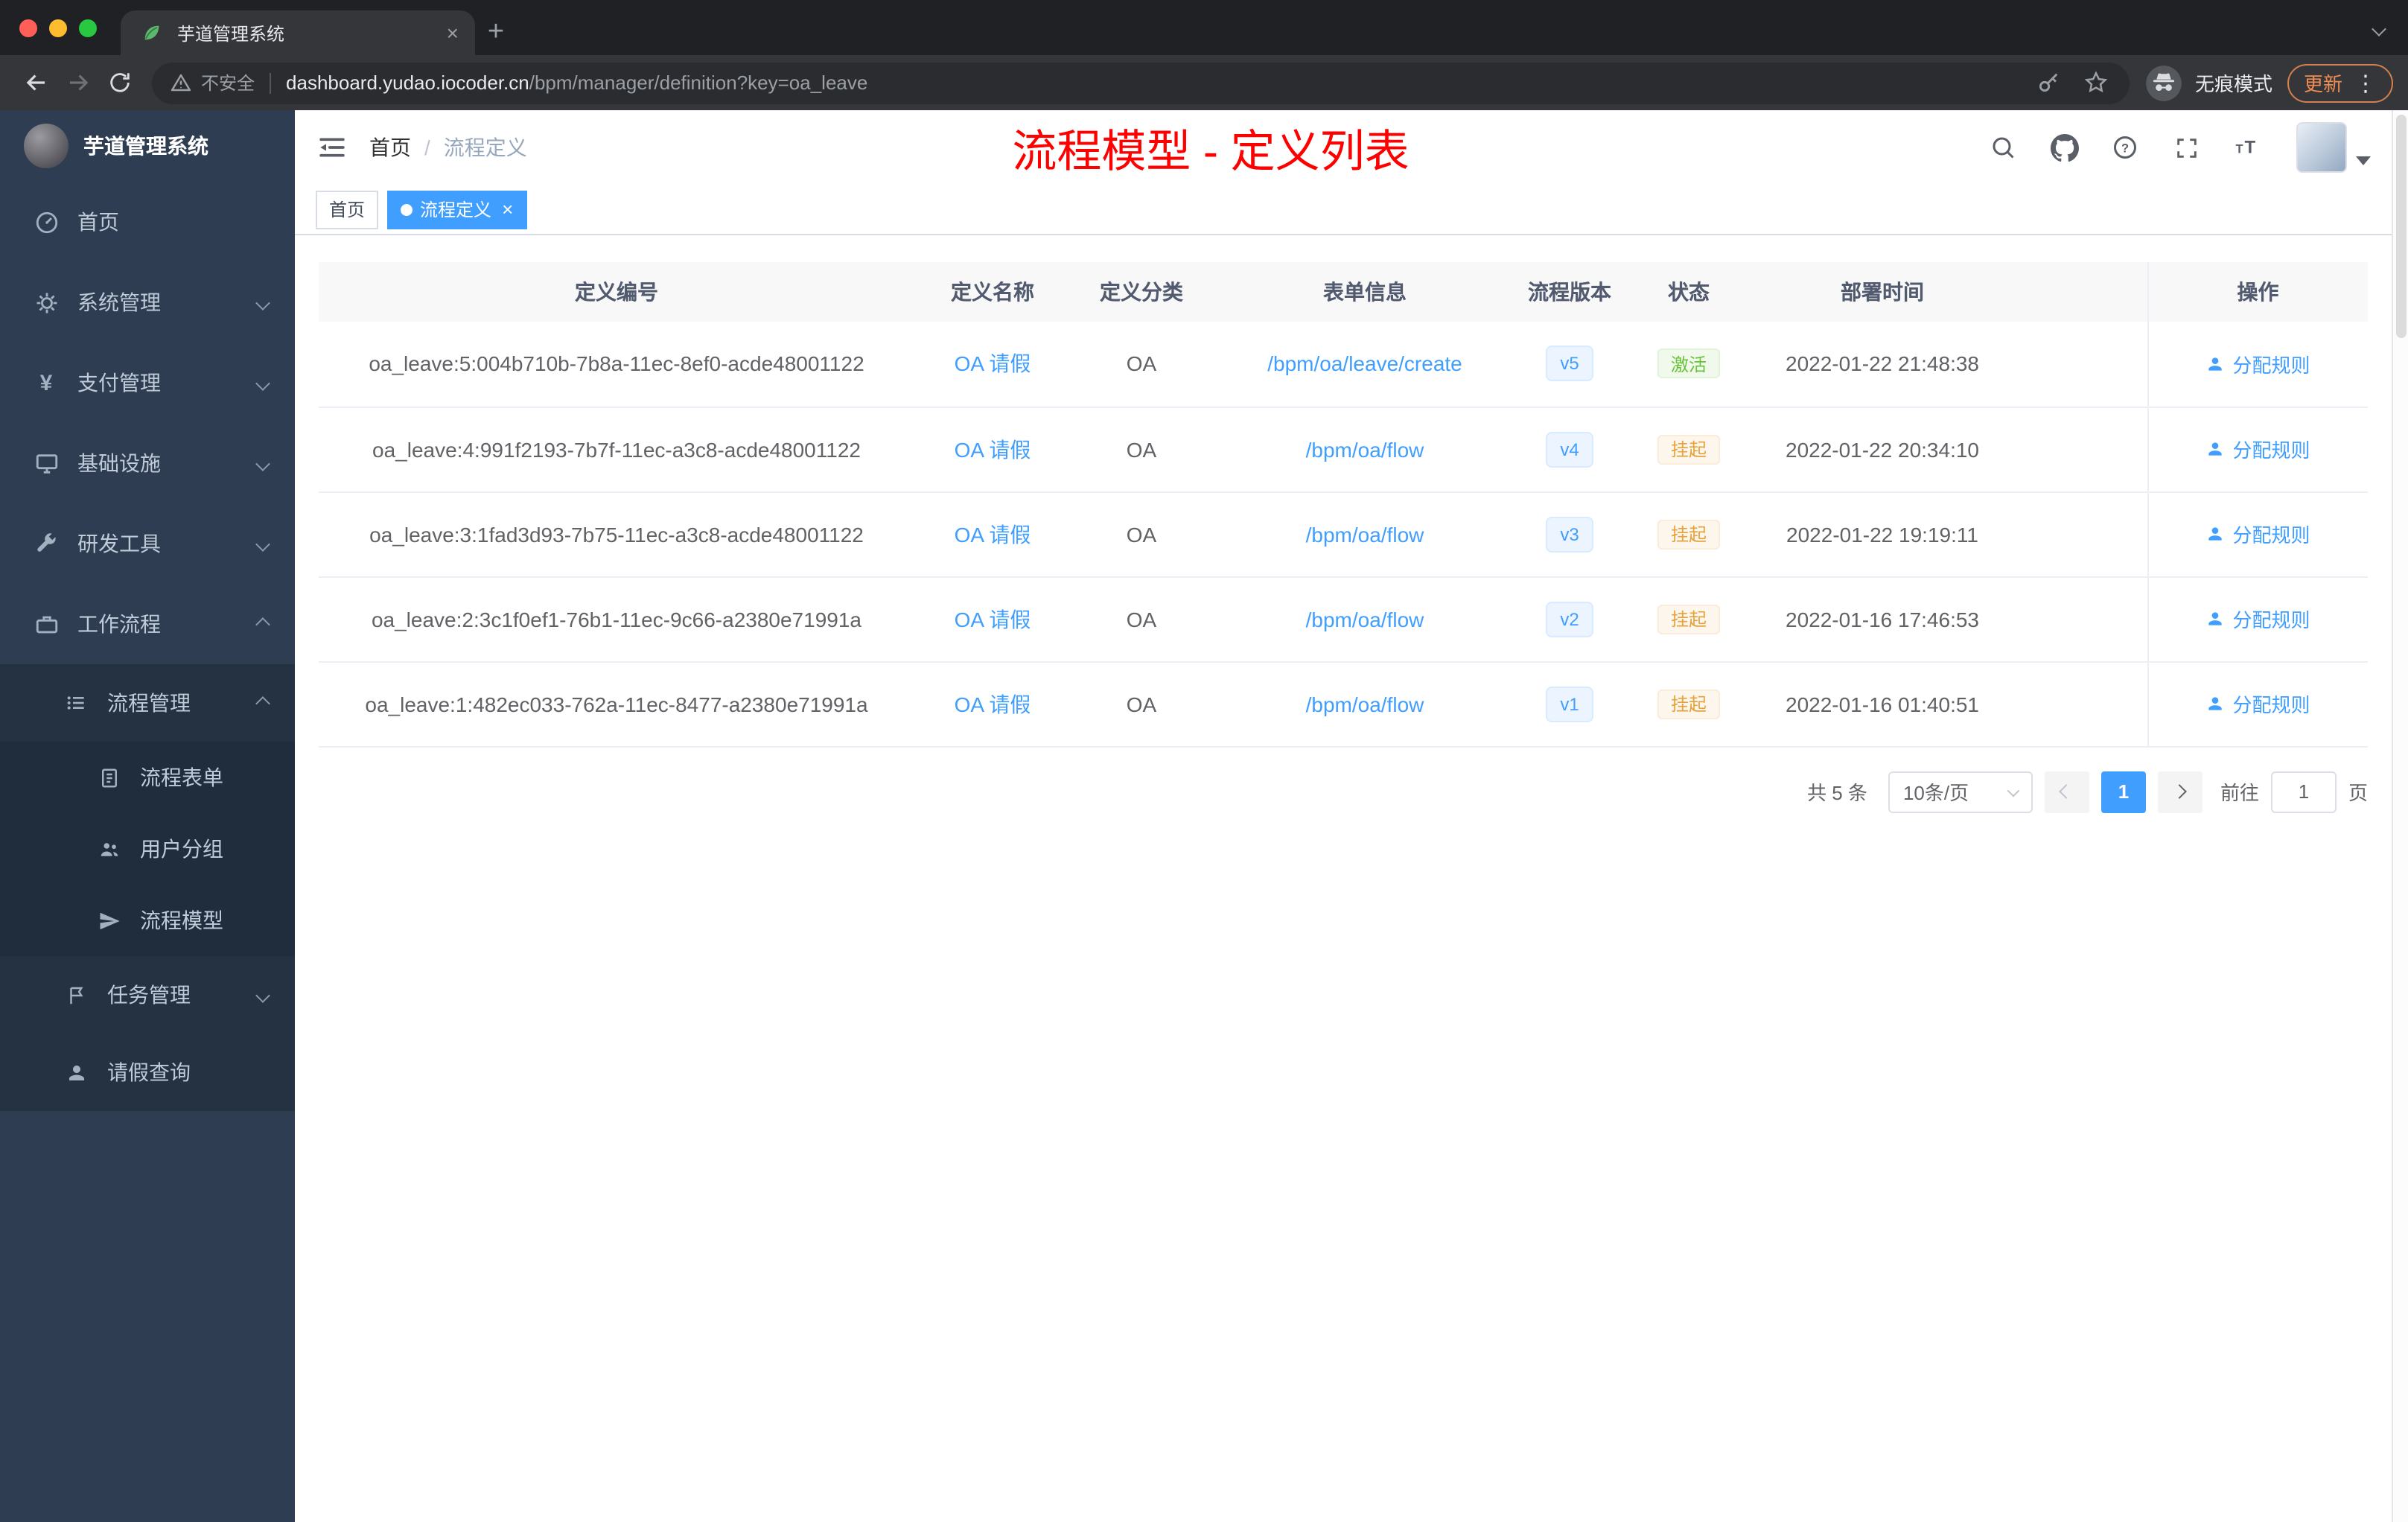  Describe the element at coordinates (147, 703) in the screenshot. I see `sidebar-item-process-management: 流程管理` at that location.